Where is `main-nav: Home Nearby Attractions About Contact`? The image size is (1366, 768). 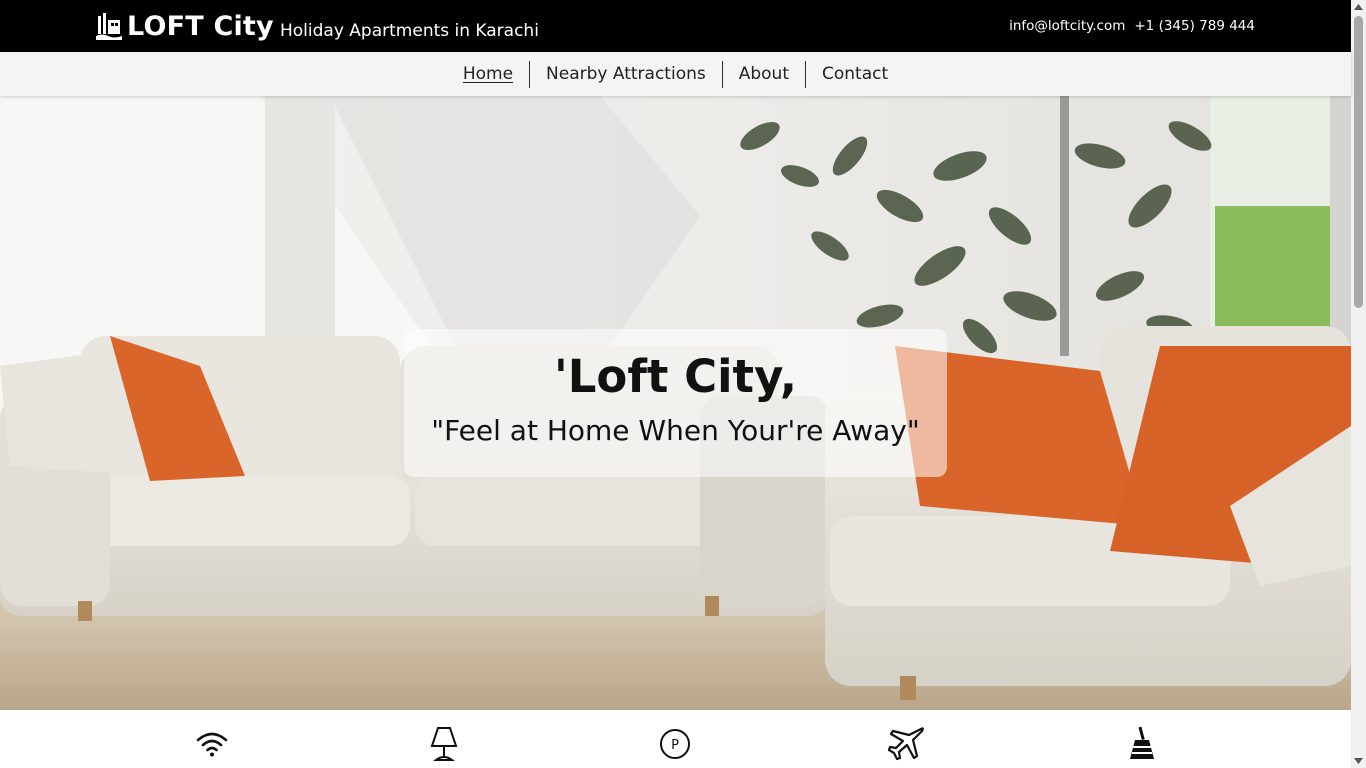
main-nav: Home Nearby Attractions About Contact is located at coordinates (675, 74).